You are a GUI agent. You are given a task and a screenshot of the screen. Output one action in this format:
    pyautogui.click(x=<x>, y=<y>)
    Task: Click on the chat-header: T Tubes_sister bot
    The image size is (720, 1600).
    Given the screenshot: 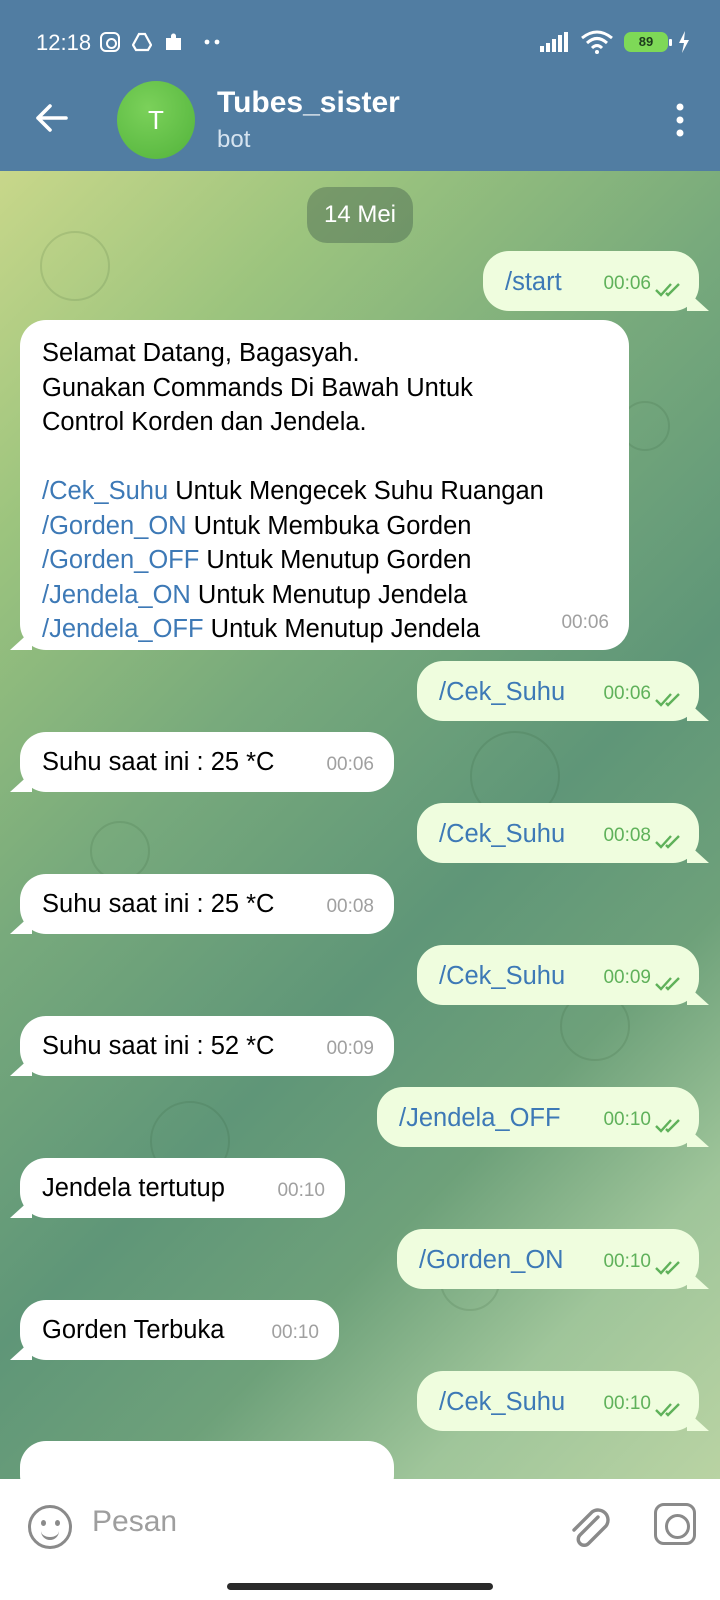 What is the action you would take?
    pyautogui.click(x=360, y=125)
    